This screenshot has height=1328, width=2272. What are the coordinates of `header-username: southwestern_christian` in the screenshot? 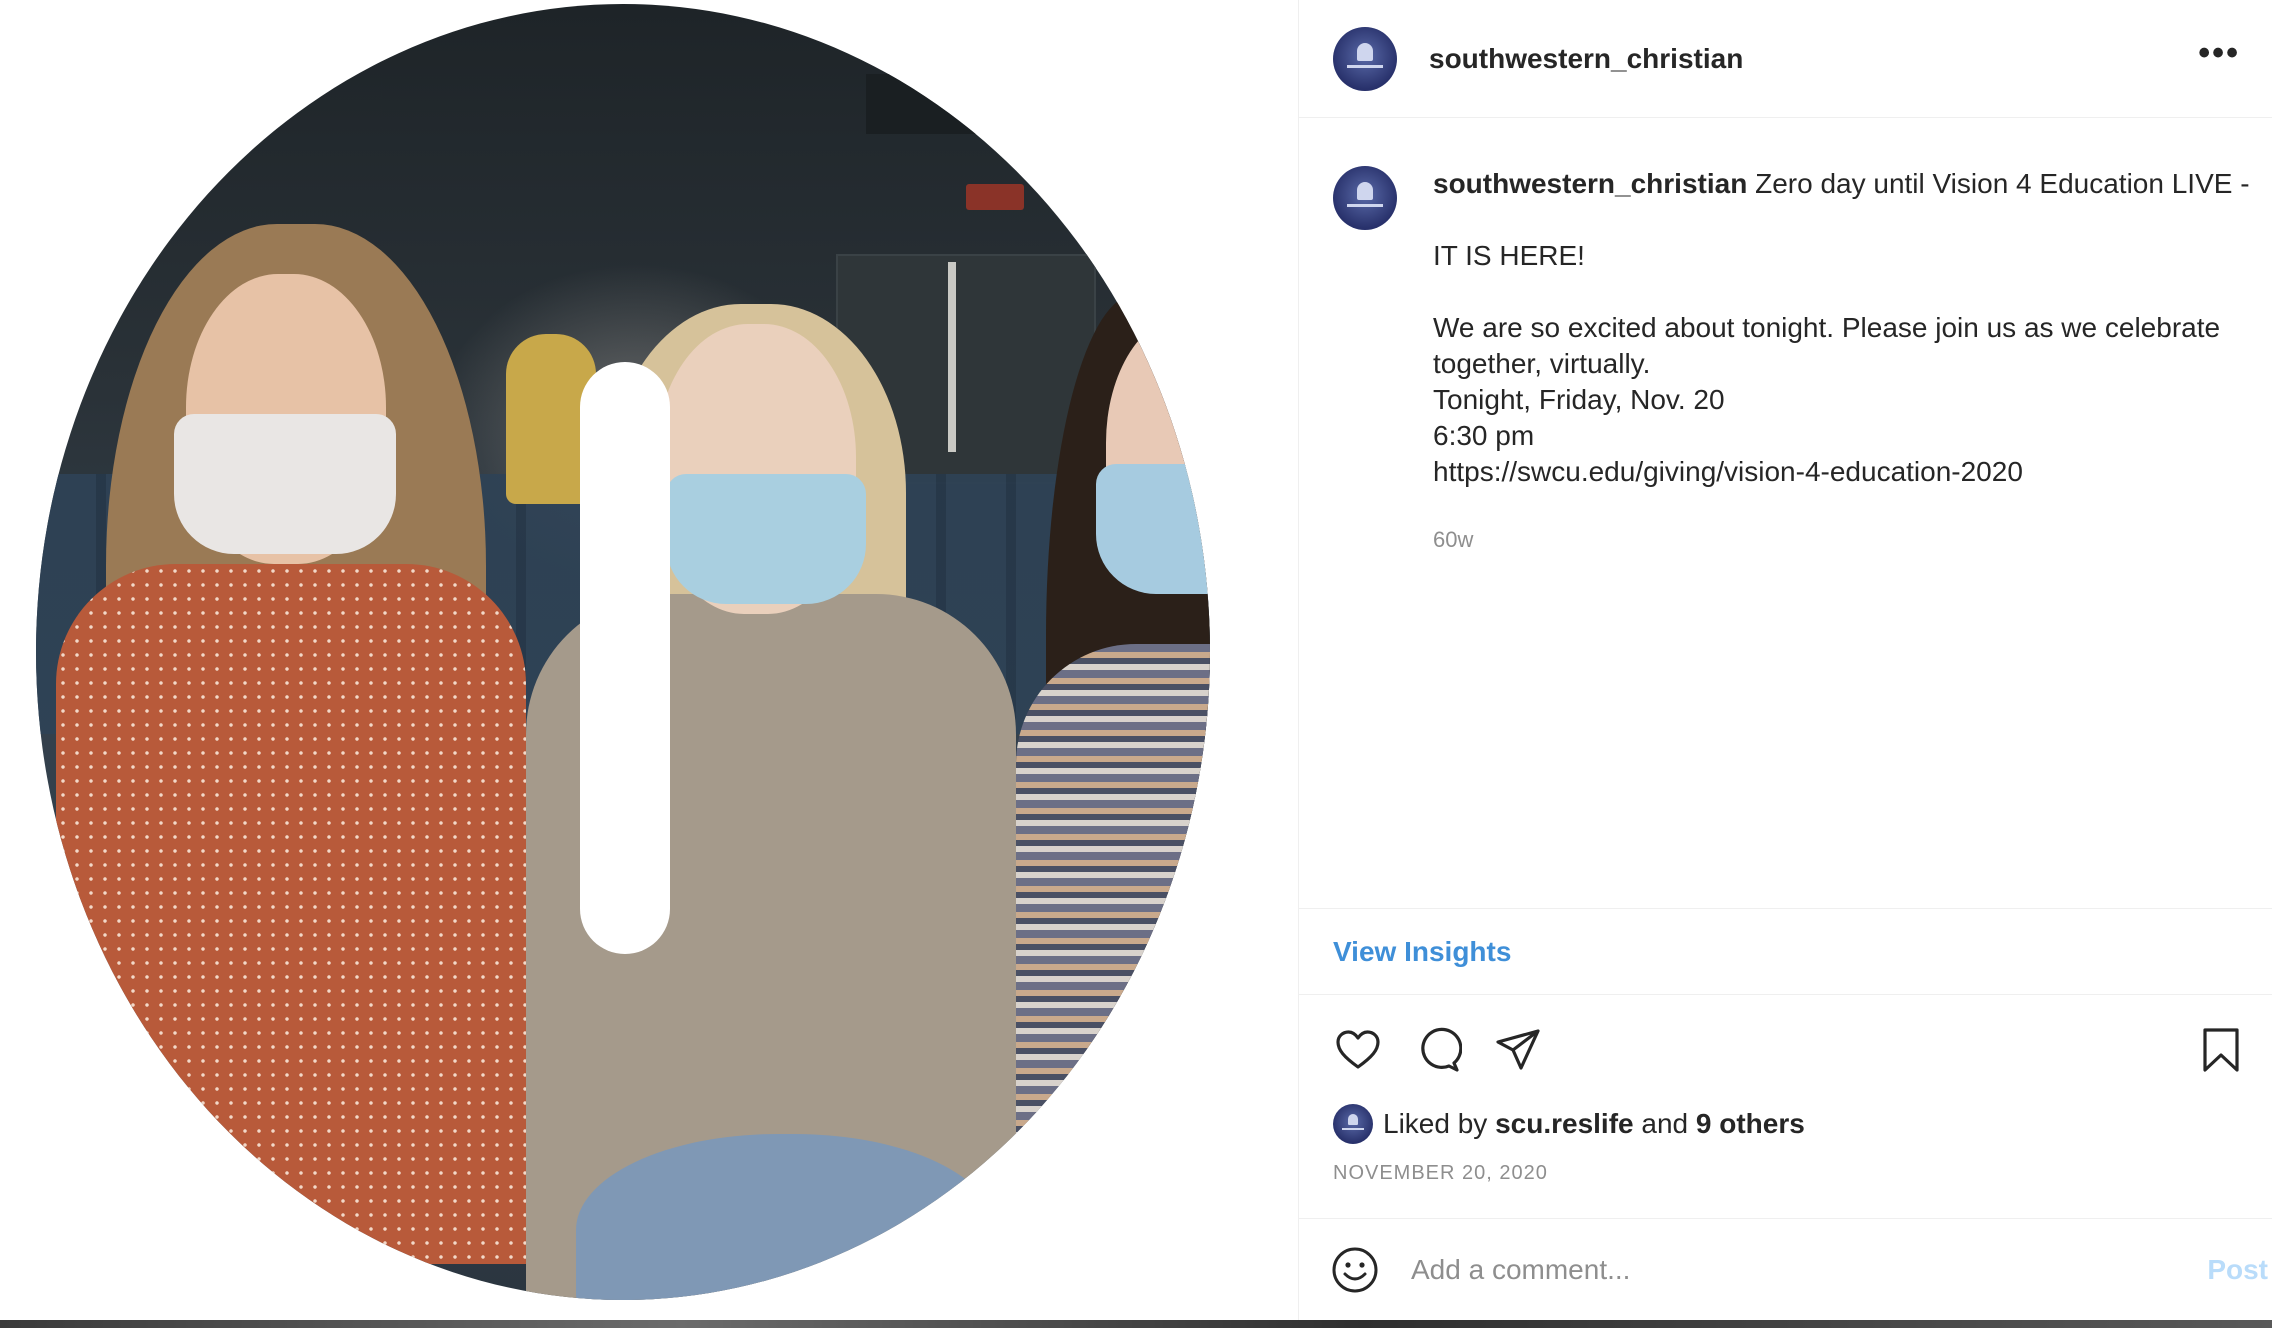 It's located at (1586, 59).